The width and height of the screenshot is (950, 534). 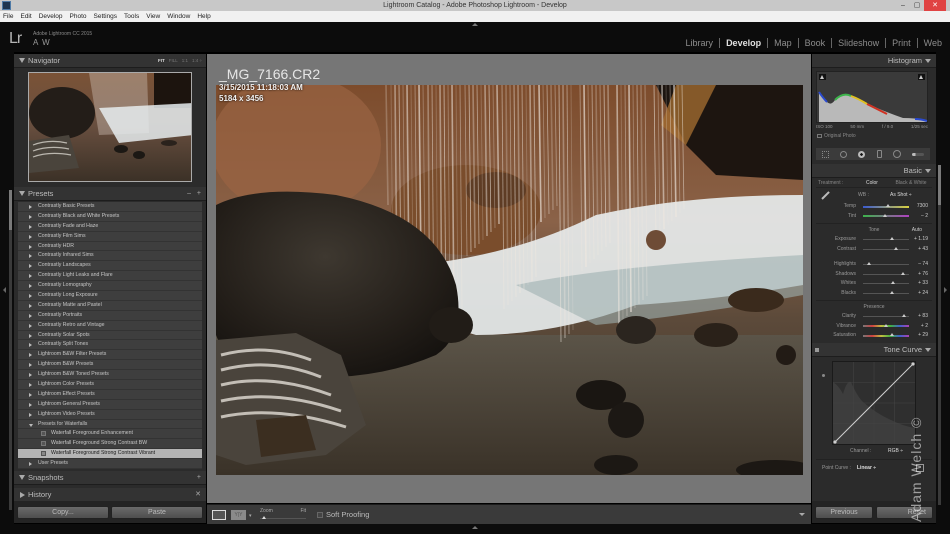 What do you see at coordinates (110, 194) in the screenshot?
I see `presets-header: Presets – +` at bounding box center [110, 194].